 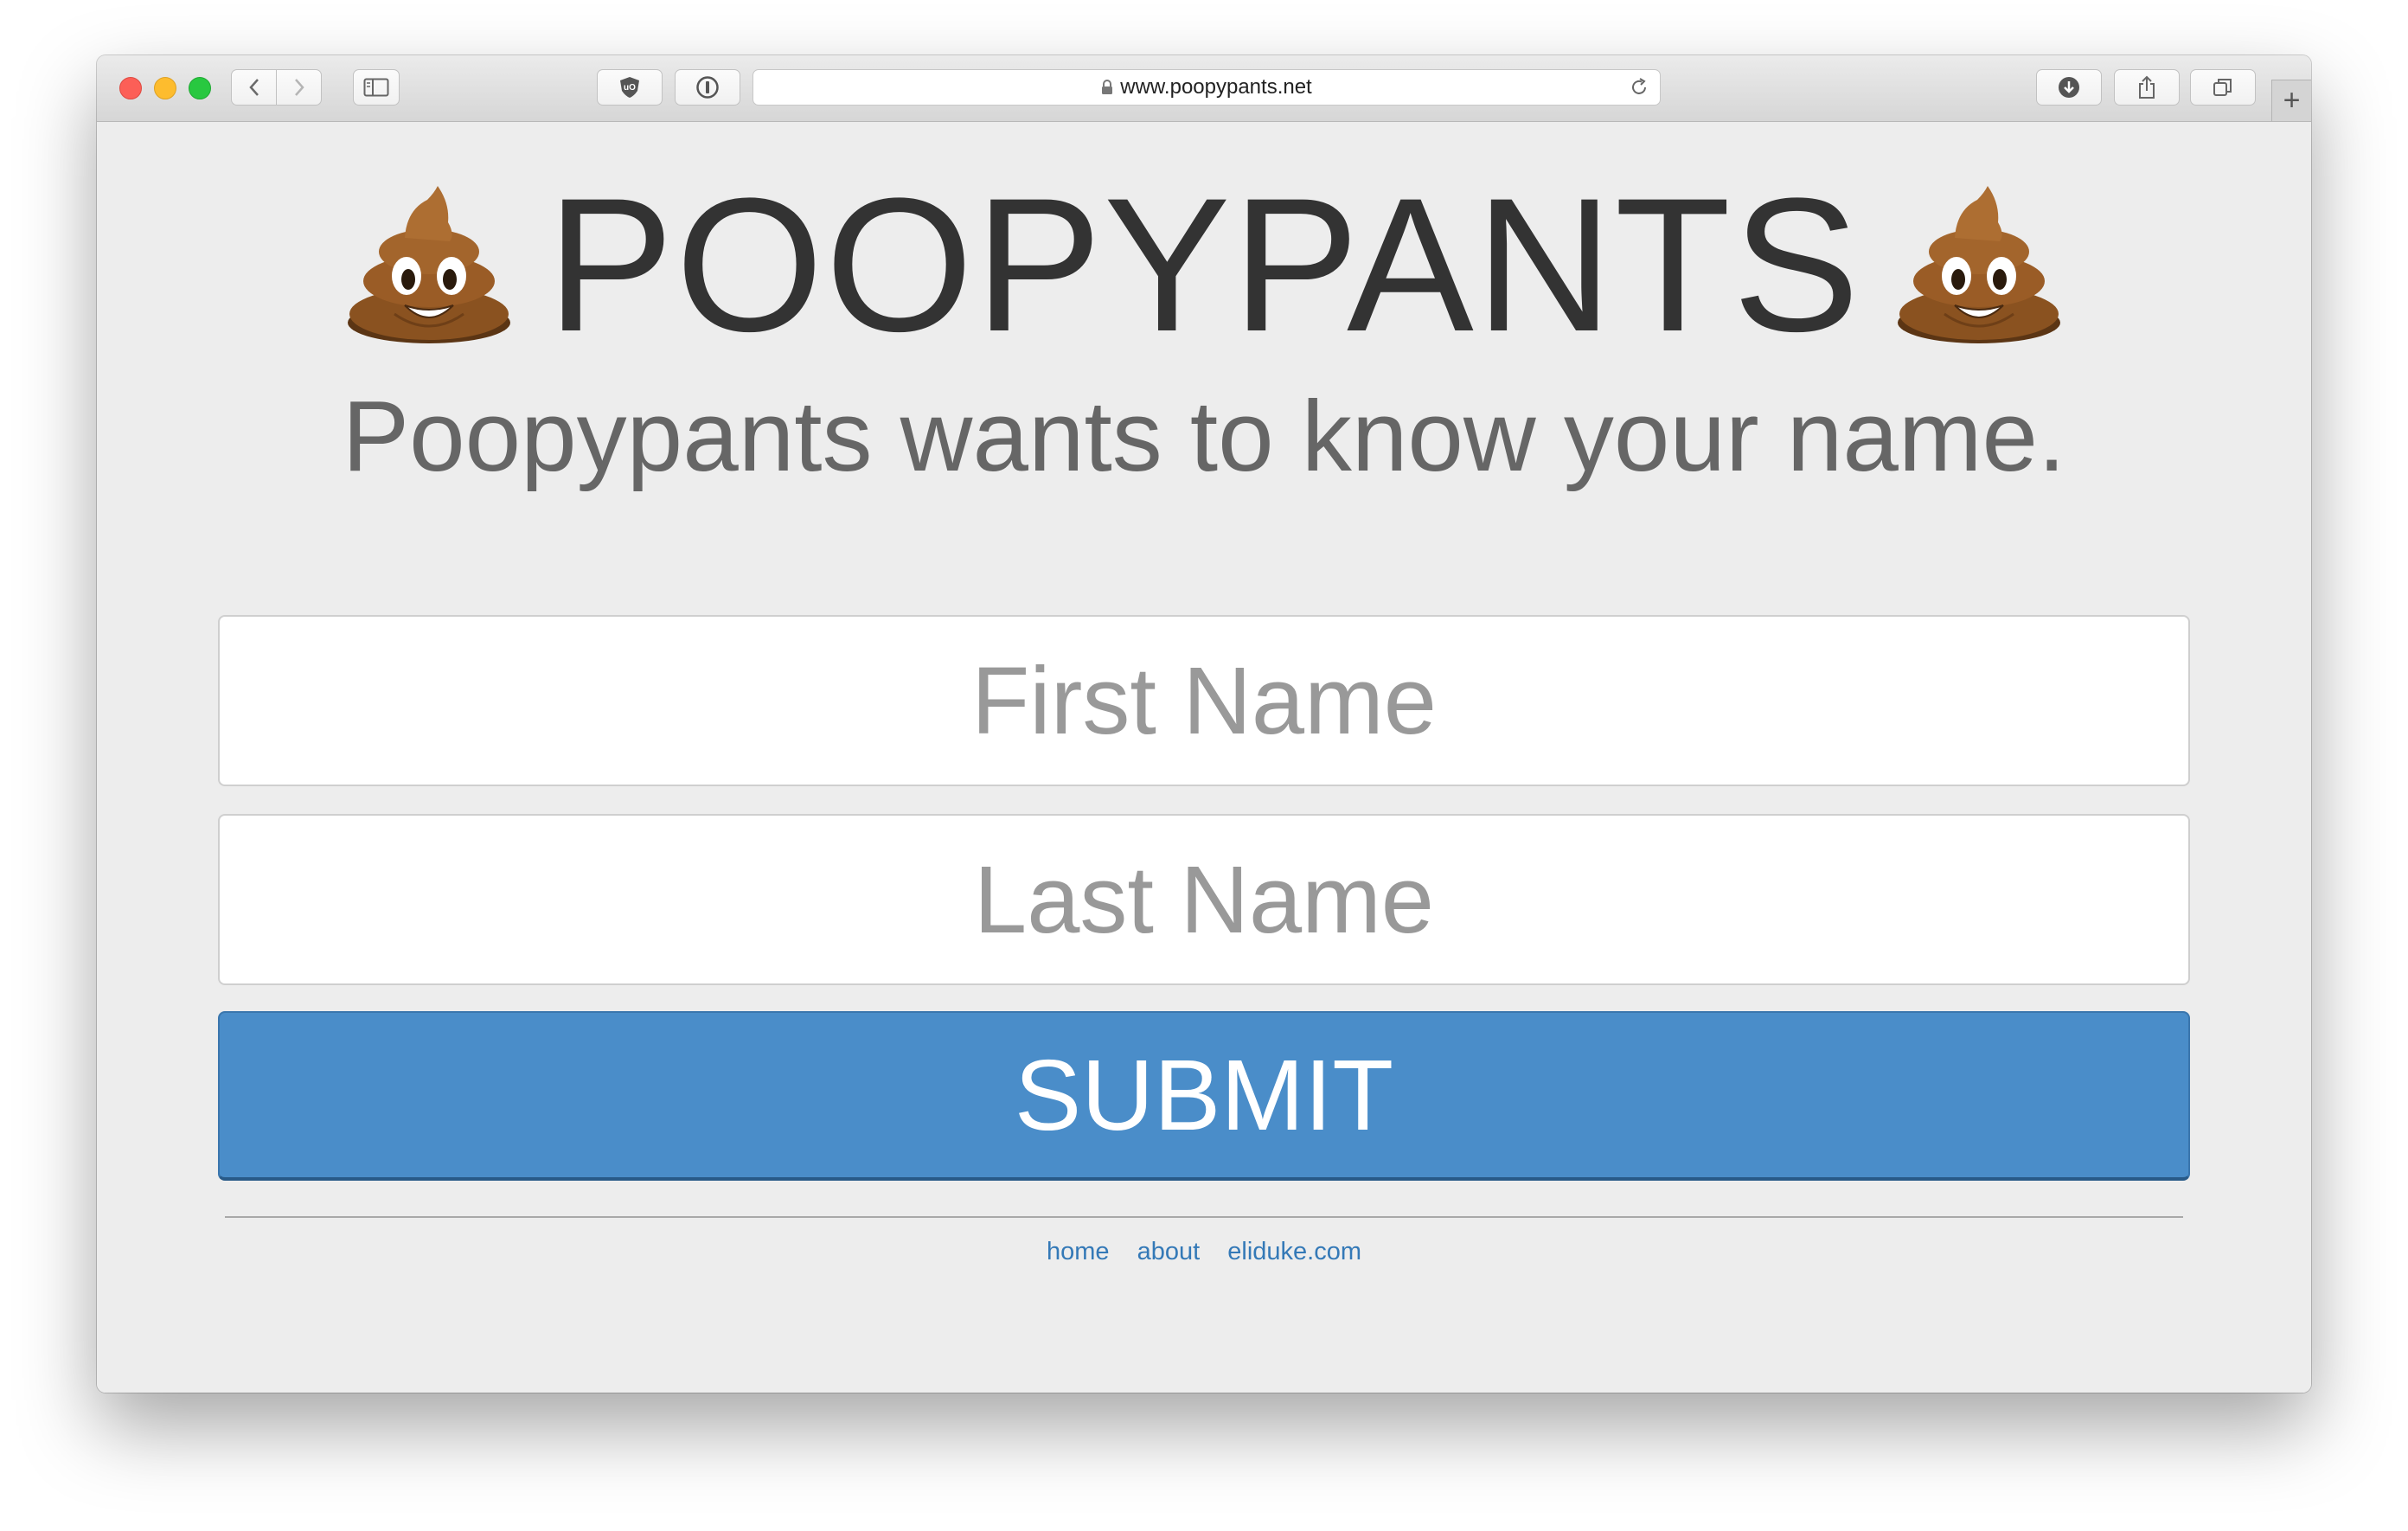 I want to click on download-icon, so click(x=2069, y=87).